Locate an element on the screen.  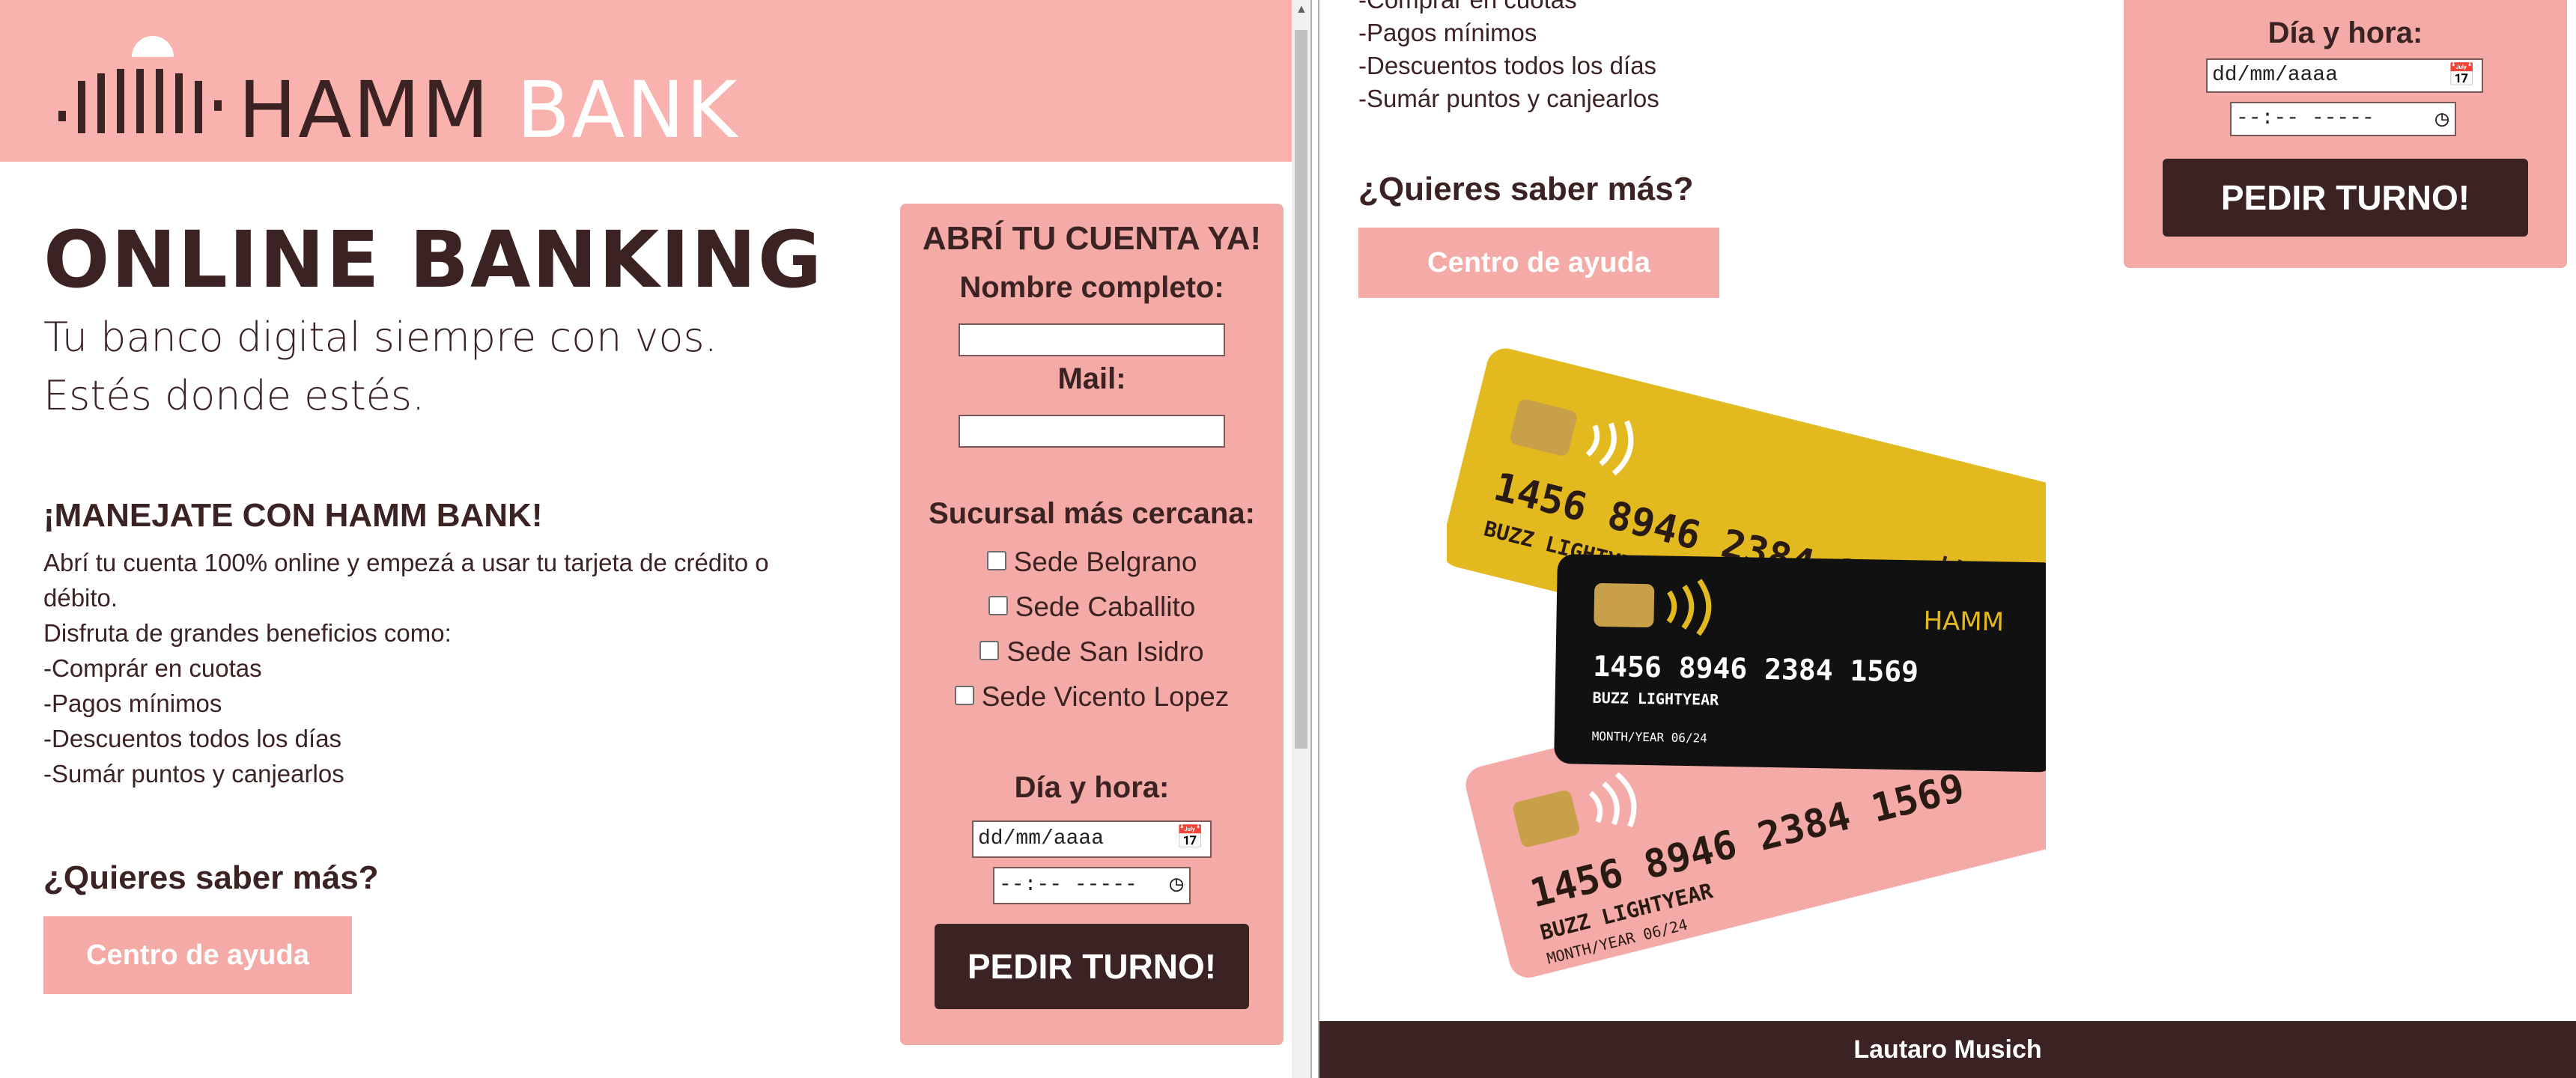
branch-option: Sede Vicento Lopez is located at coordinates (1092, 697).